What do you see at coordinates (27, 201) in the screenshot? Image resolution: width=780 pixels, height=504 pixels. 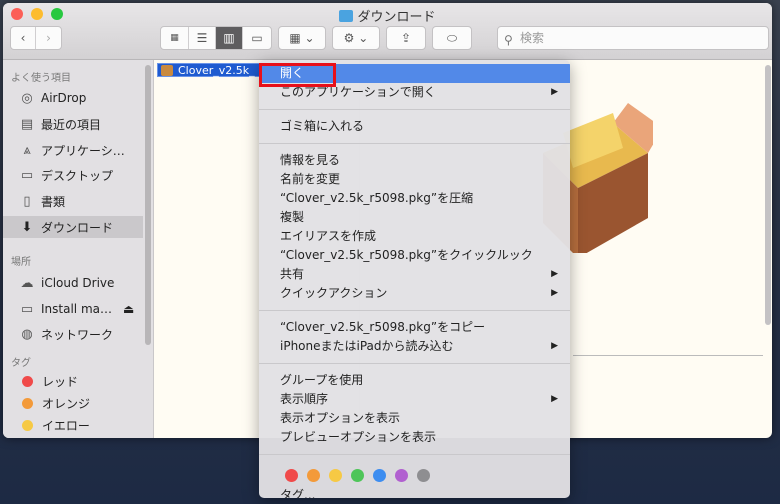 I see `documents-icon: ▯` at bounding box center [27, 201].